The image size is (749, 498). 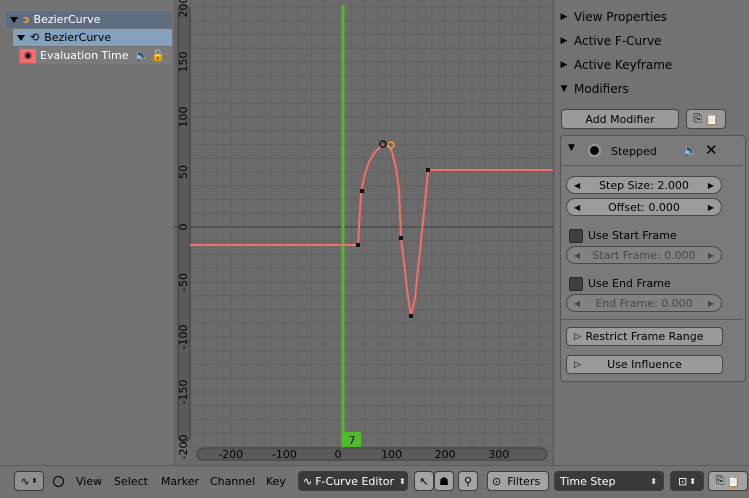 I want to click on x-tick-label: -100, so click(x=284, y=454).